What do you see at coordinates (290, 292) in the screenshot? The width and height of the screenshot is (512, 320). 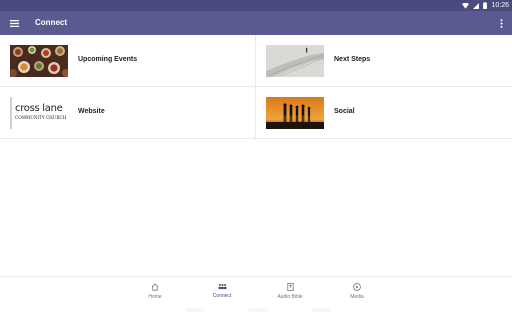 I see `nav-audio-bible: Audio Bible` at bounding box center [290, 292].